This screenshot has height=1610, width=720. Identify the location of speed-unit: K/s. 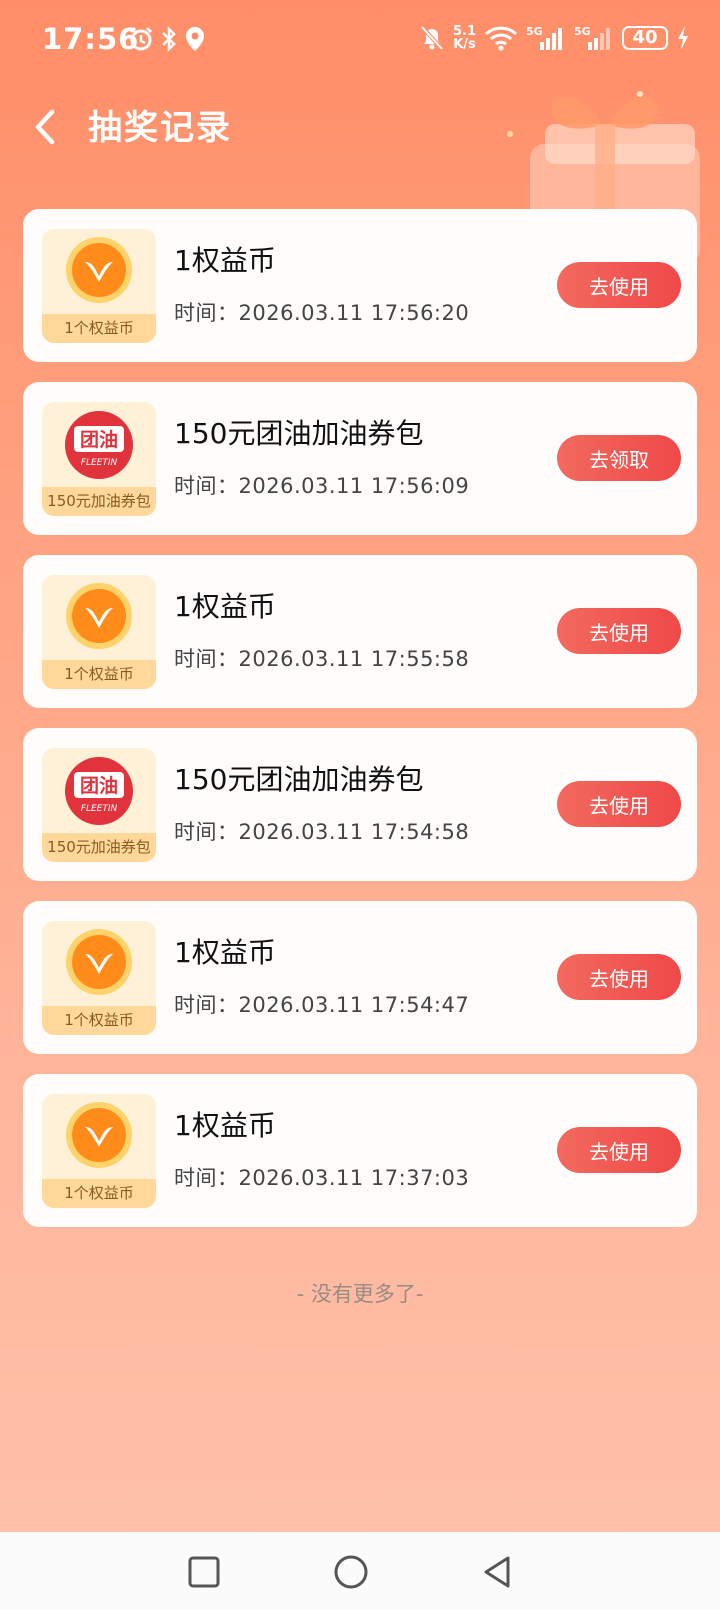
(464, 44).